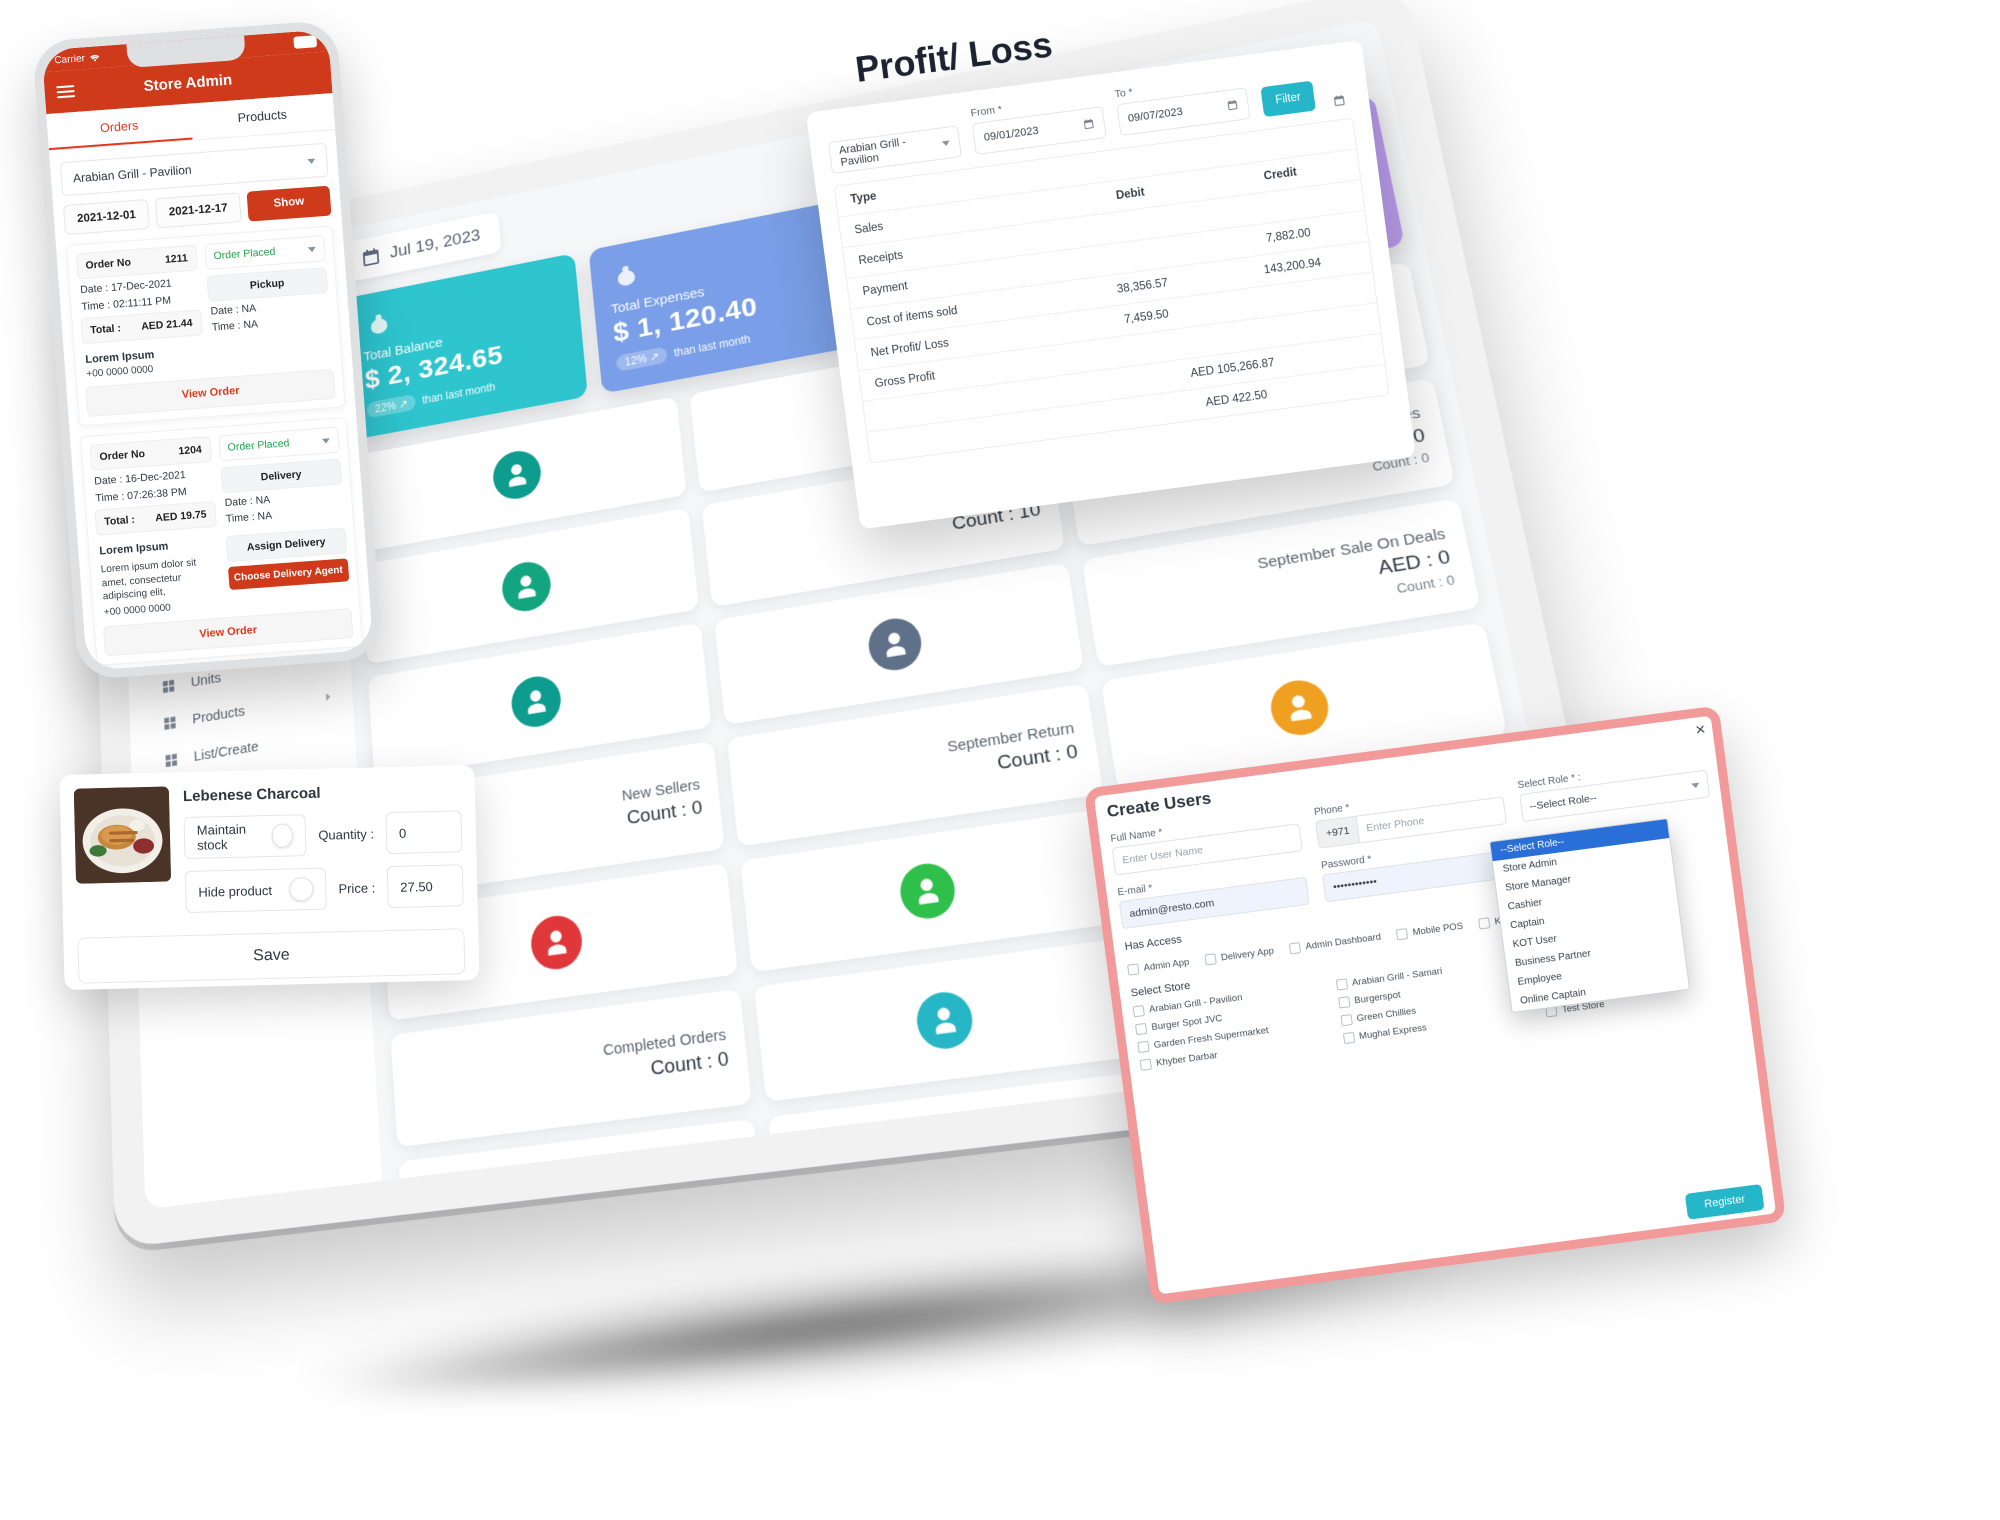 The width and height of the screenshot is (2000, 1520). What do you see at coordinates (932, 890) in the screenshot?
I see `stat-tile-icon` at bounding box center [932, 890].